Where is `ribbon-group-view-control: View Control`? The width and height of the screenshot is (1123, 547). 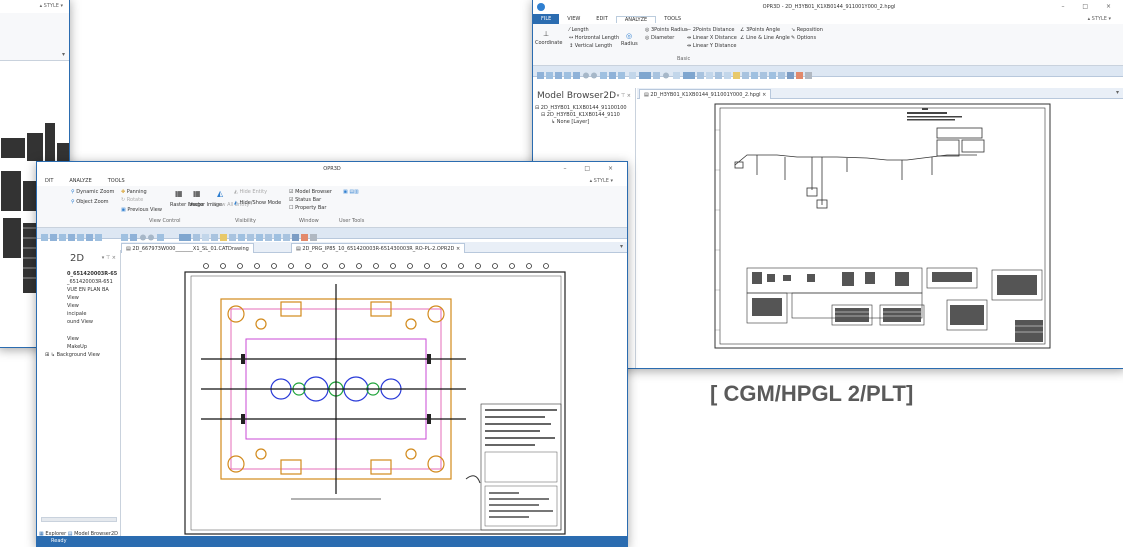
ribbon-group-view-control: View Control is located at coordinates (165, 221).